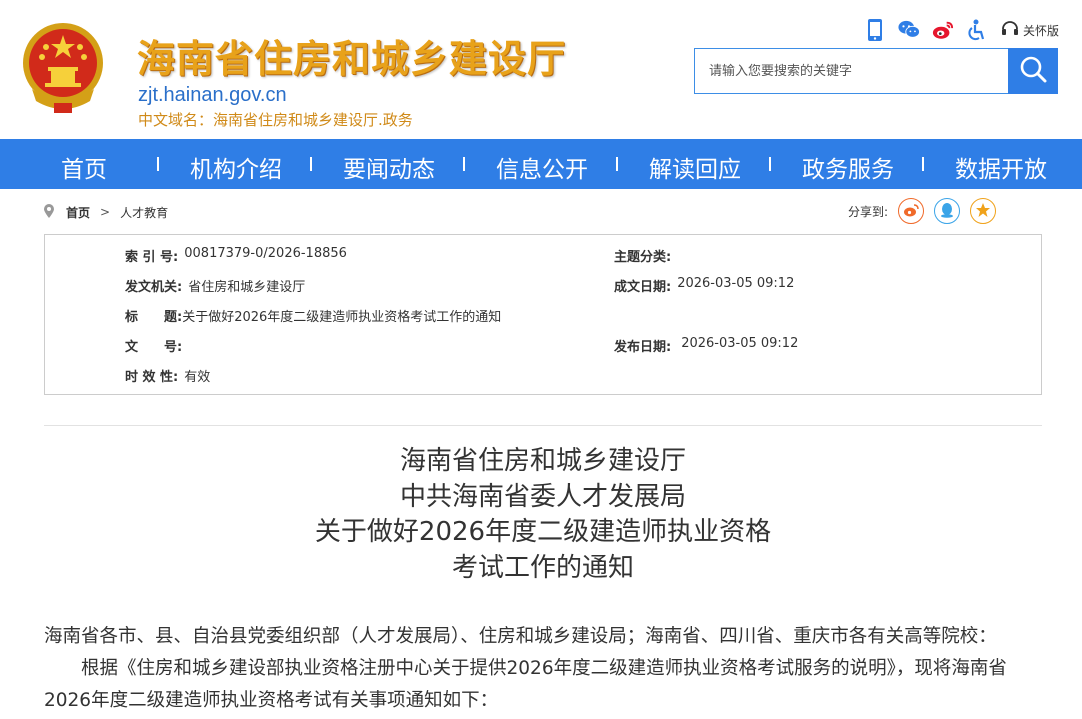 This screenshot has height=719, width=1082. What do you see at coordinates (1001, 167) in the screenshot?
I see `nav-item-open-data: 数据开放` at bounding box center [1001, 167].